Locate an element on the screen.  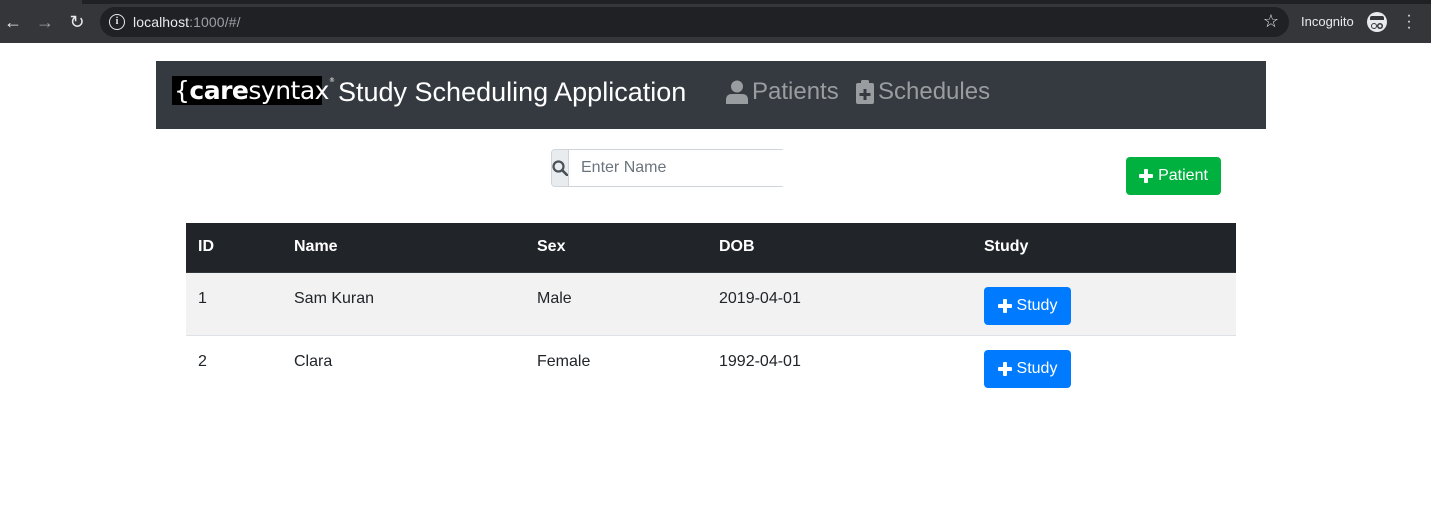
add-patient-label: Patient is located at coordinates (1183, 175).